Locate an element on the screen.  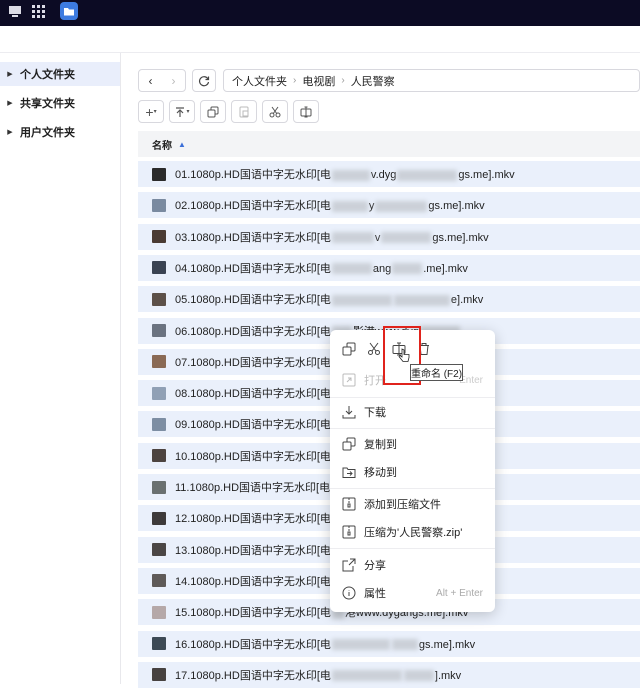
file-name-prefix: 15.1080p.HD国语中字无水印[电 is located at coordinates (253, 613).